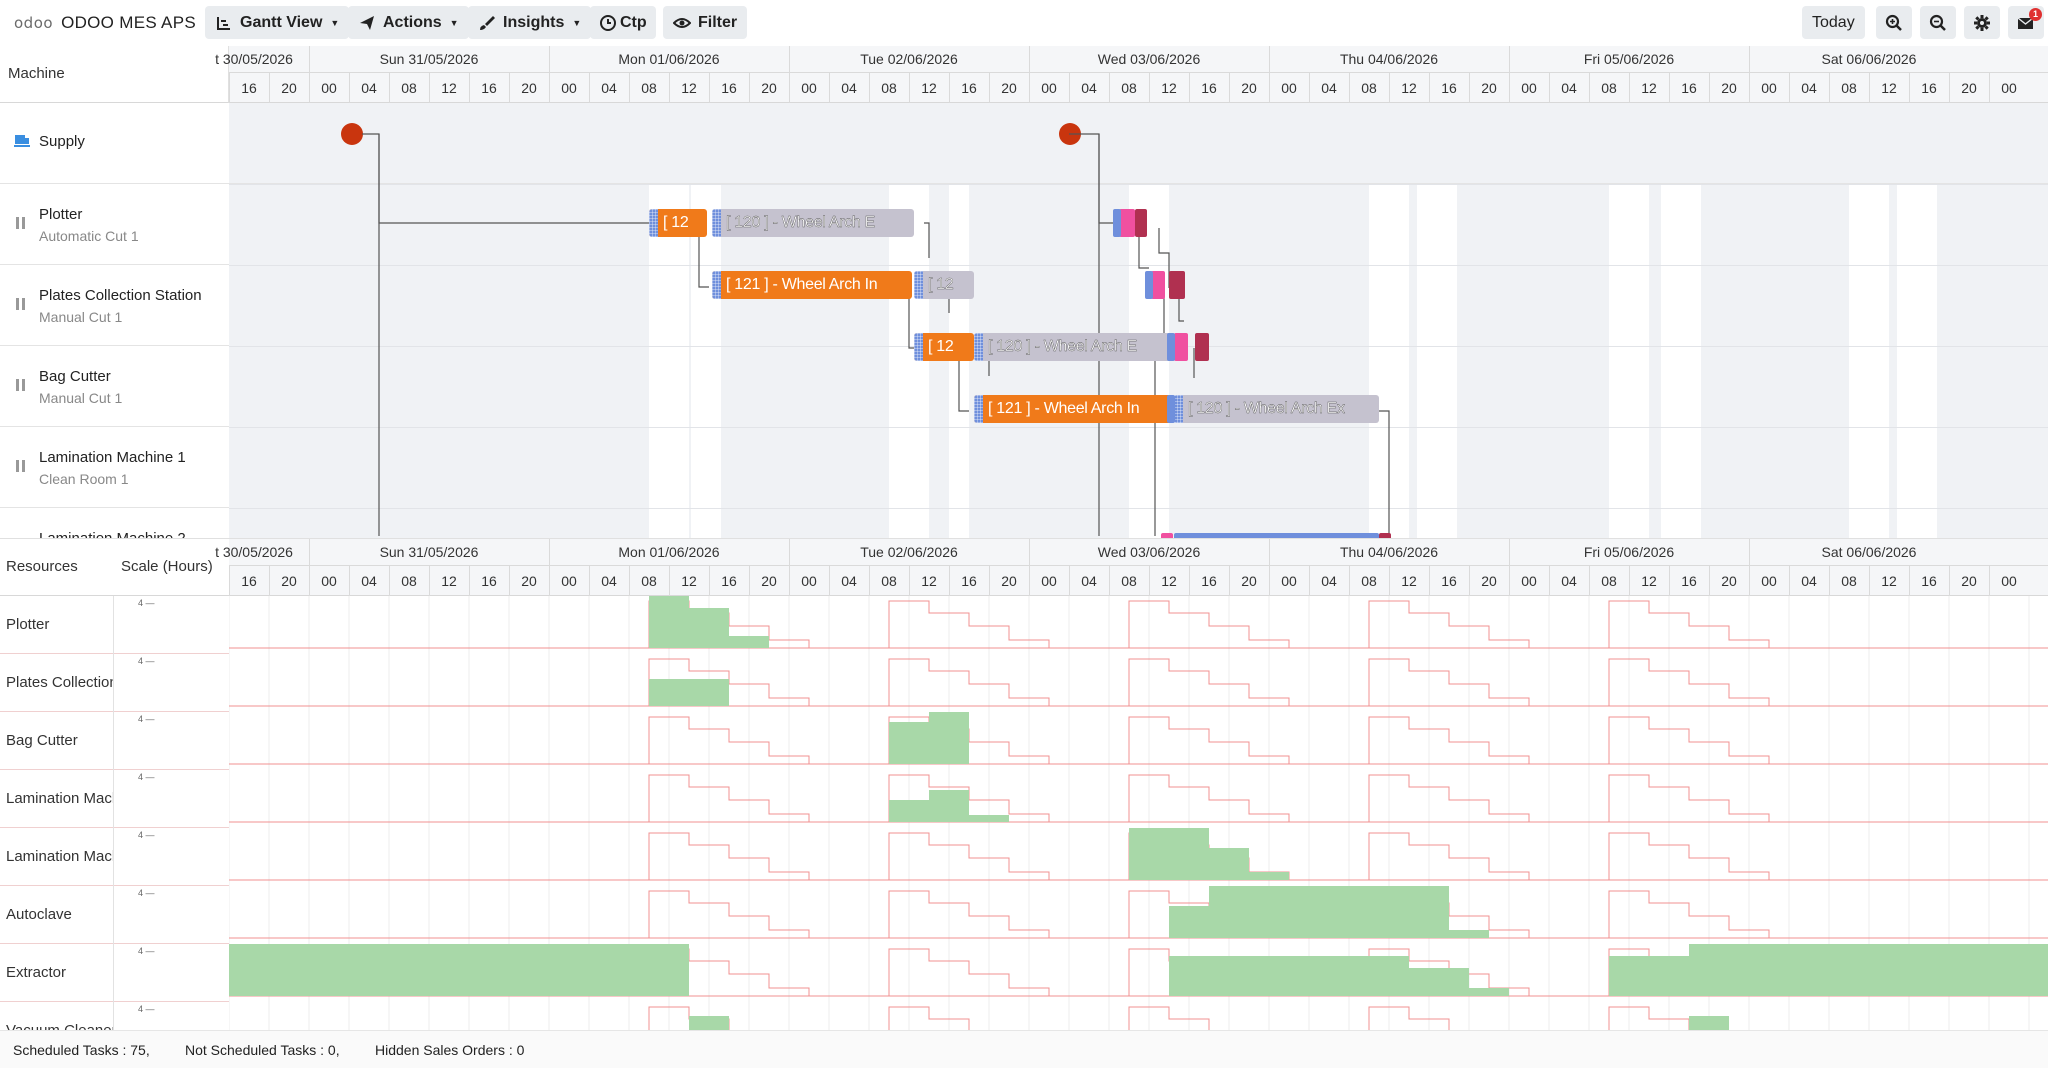  Describe the element at coordinates (623, 22) in the screenshot. I see `ctp-button: Ctp` at that location.